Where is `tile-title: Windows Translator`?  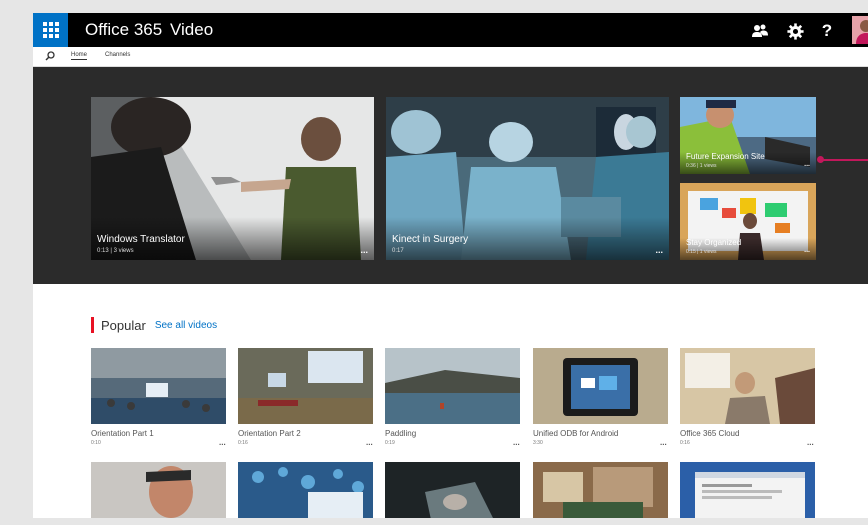 tile-title: Windows Translator is located at coordinates (141, 239).